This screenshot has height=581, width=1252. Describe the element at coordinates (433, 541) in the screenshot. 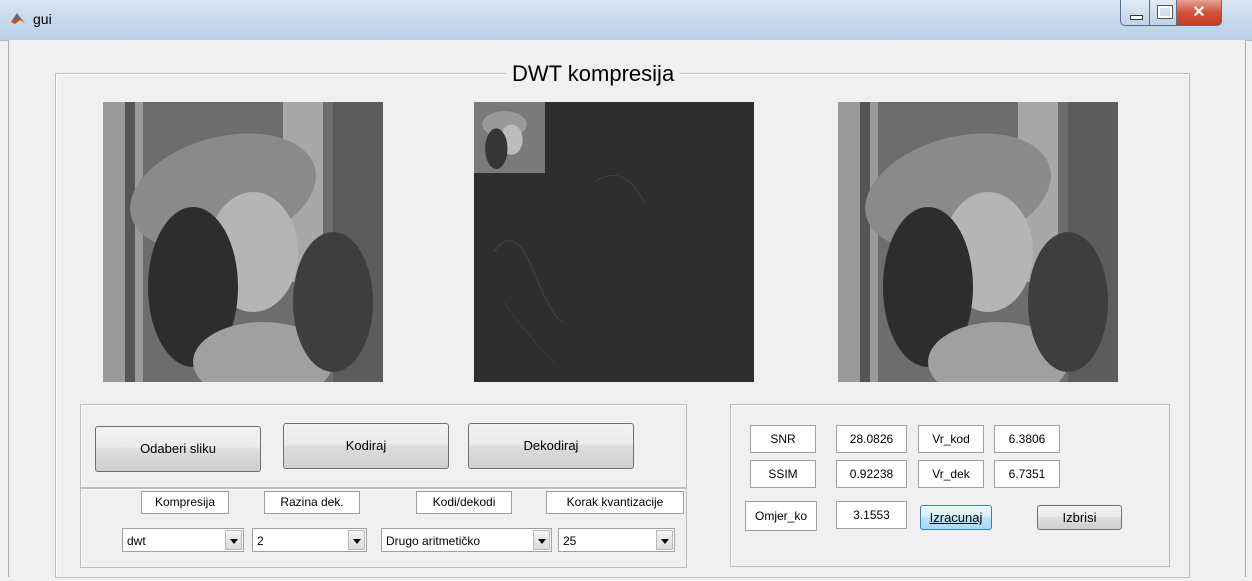

I see `kodi-dekodi-select-value: Drugo aritmetičko` at that location.